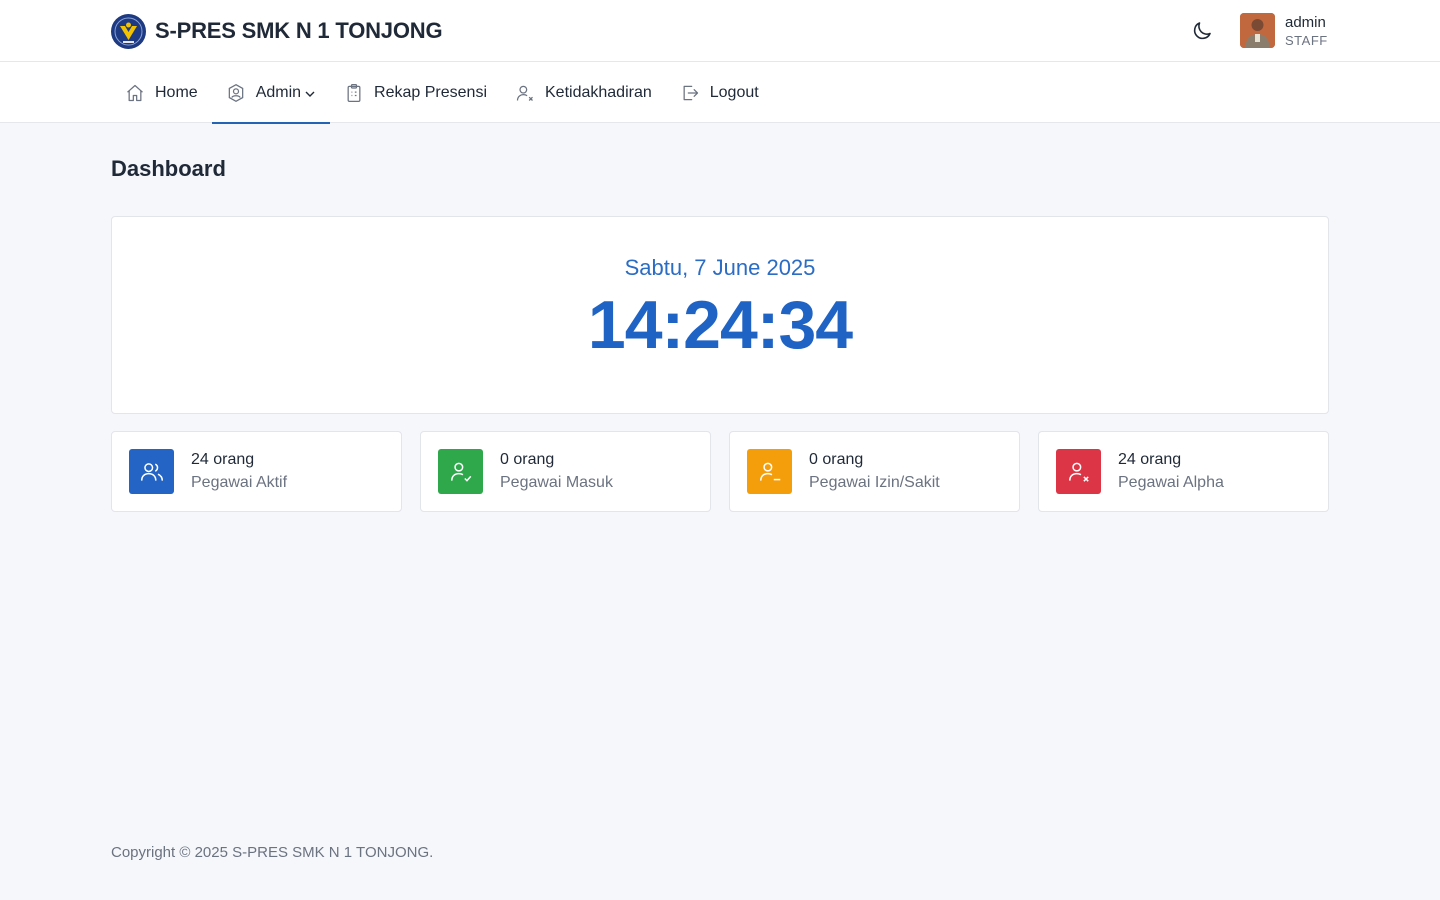 This screenshot has height=900, width=1440. I want to click on school-logo-icon, so click(128, 31).